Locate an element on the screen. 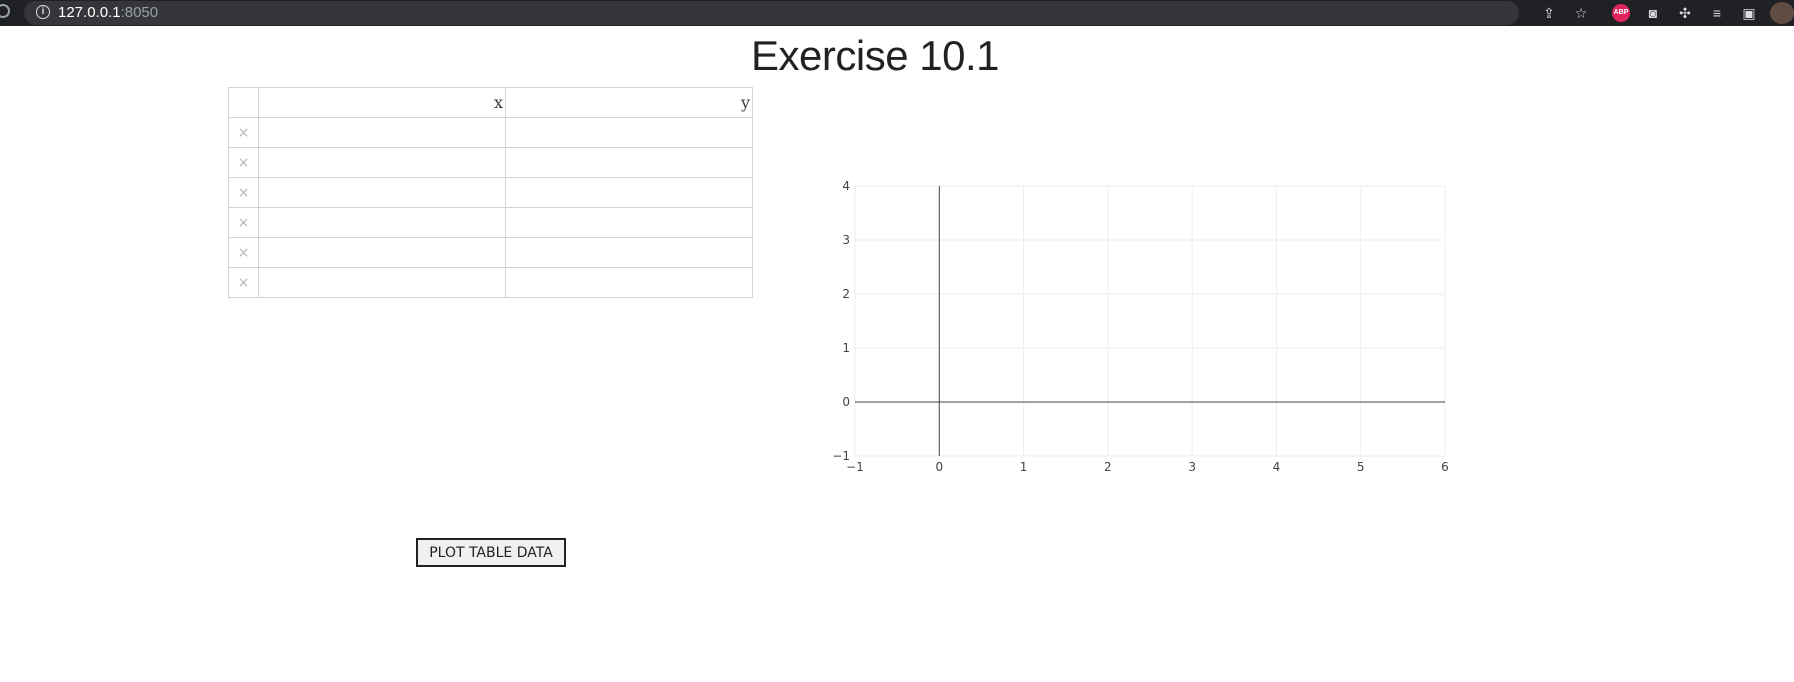  y-tick-label: 4 is located at coordinates (846, 186).